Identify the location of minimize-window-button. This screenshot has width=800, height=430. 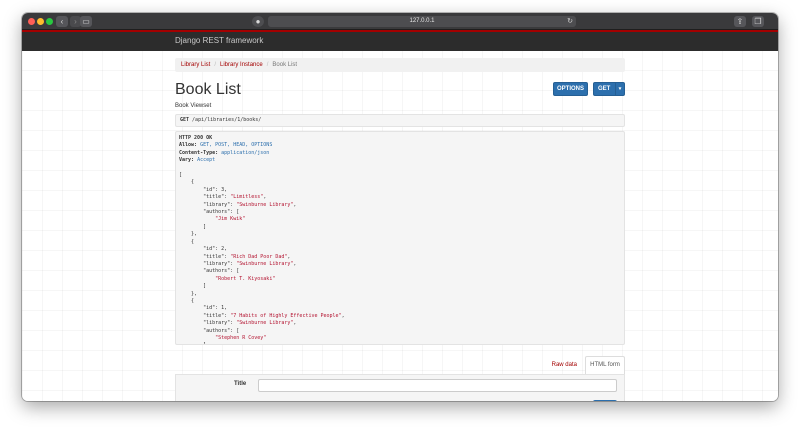
(40, 21).